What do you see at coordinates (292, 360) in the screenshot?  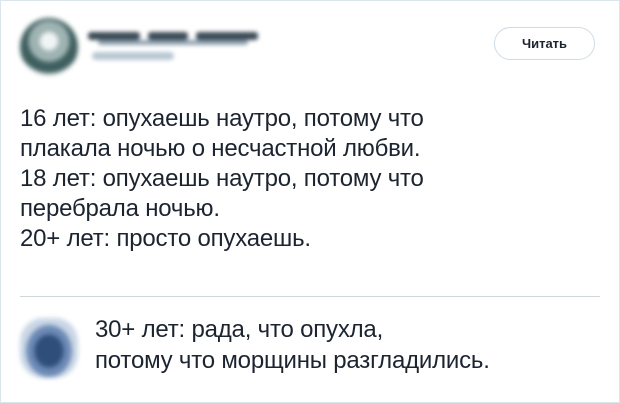 I see `reply-line: потому что морщины разгладились.` at bounding box center [292, 360].